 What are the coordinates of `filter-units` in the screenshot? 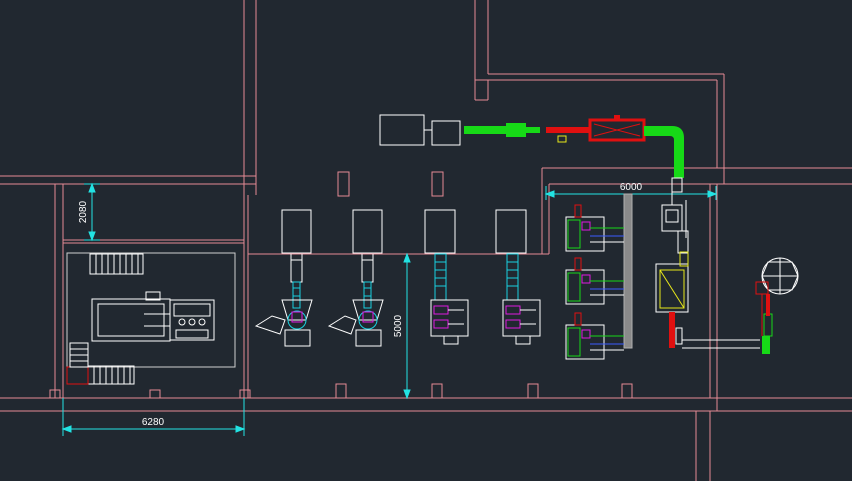 It's located at (594, 282).